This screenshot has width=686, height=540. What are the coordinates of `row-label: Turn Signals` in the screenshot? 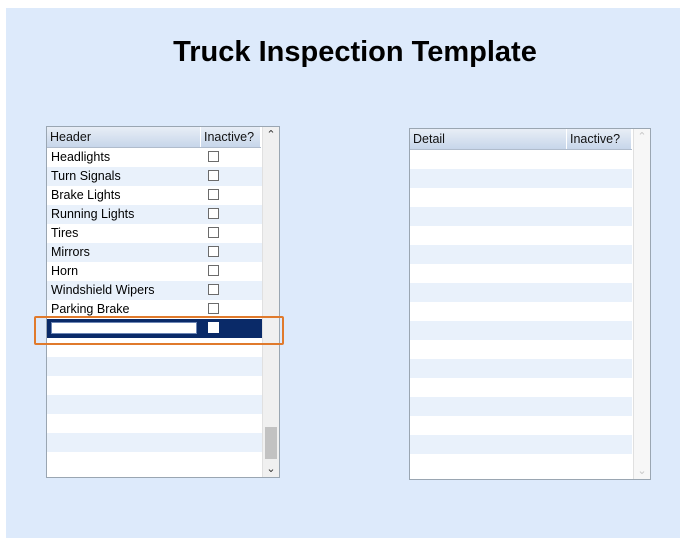 It's located at (86, 176).